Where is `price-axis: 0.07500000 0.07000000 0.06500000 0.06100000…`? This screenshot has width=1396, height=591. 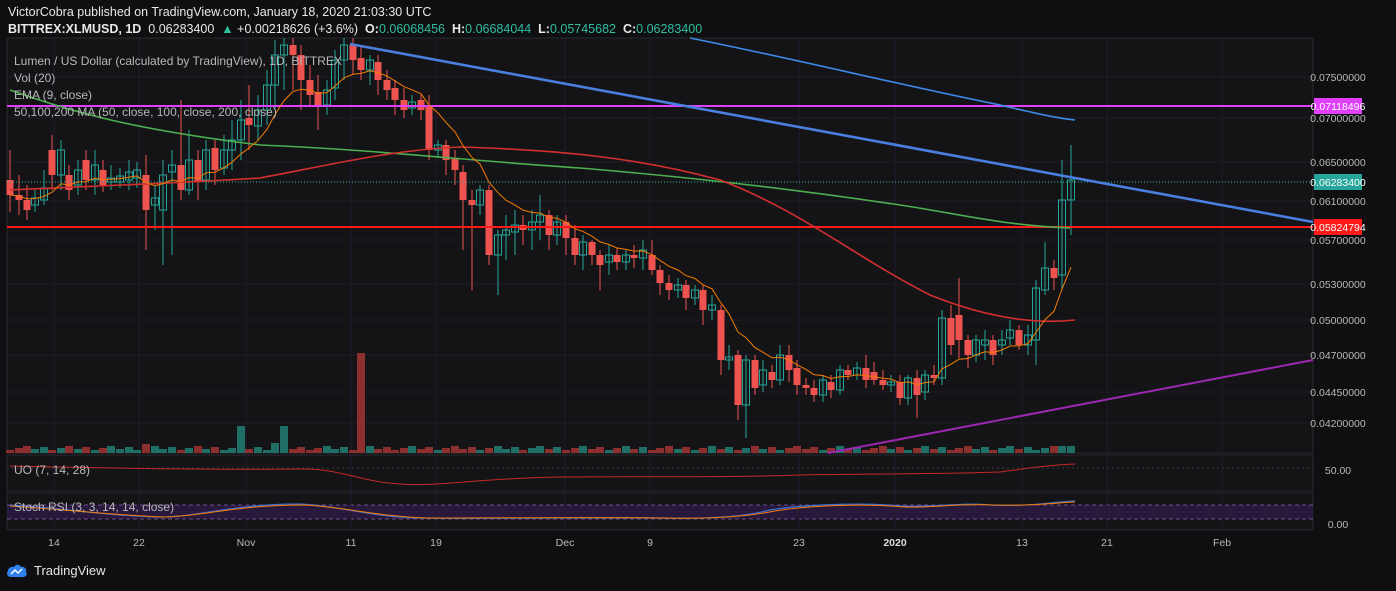 price-axis: 0.07500000 0.07000000 0.06500000 0.06100000… is located at coordinates (1338, 251).